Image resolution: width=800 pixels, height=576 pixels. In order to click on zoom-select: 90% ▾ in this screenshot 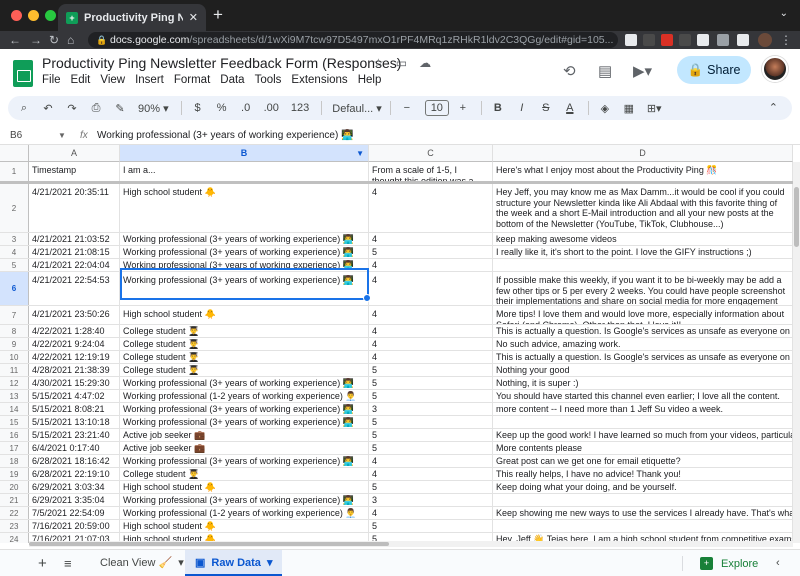, I will do `click(153, 108)`.